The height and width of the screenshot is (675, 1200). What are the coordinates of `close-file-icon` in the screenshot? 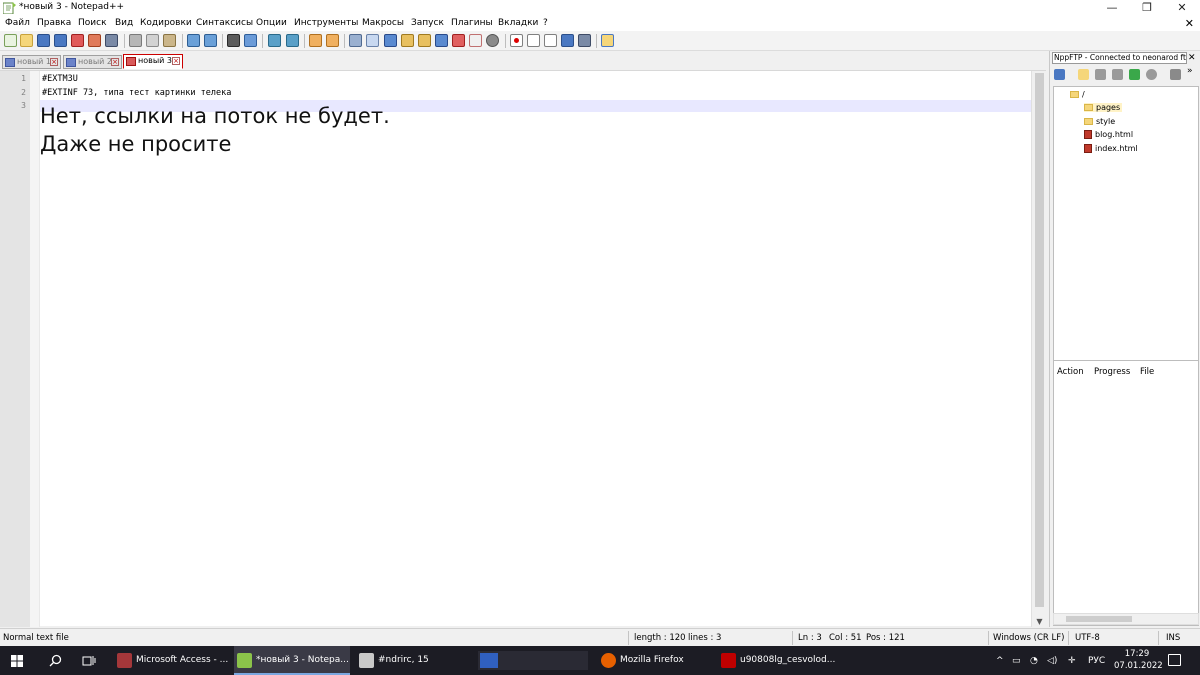 It's located at (77, 40).